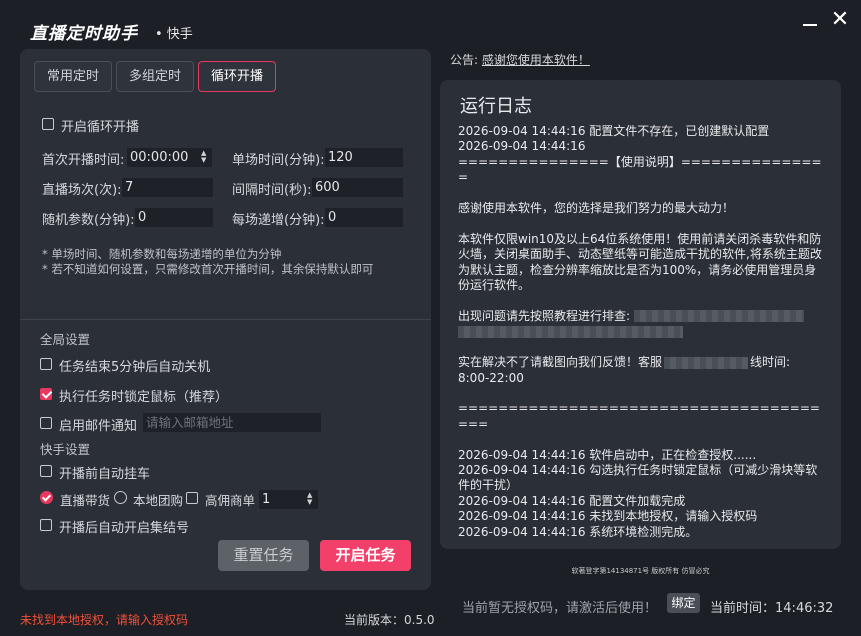 Image resolution: width=861 pixels, height=636 pixels. I want to click on notice-bar: 公告: 感谢您使用本软件！, so click(520, 59).